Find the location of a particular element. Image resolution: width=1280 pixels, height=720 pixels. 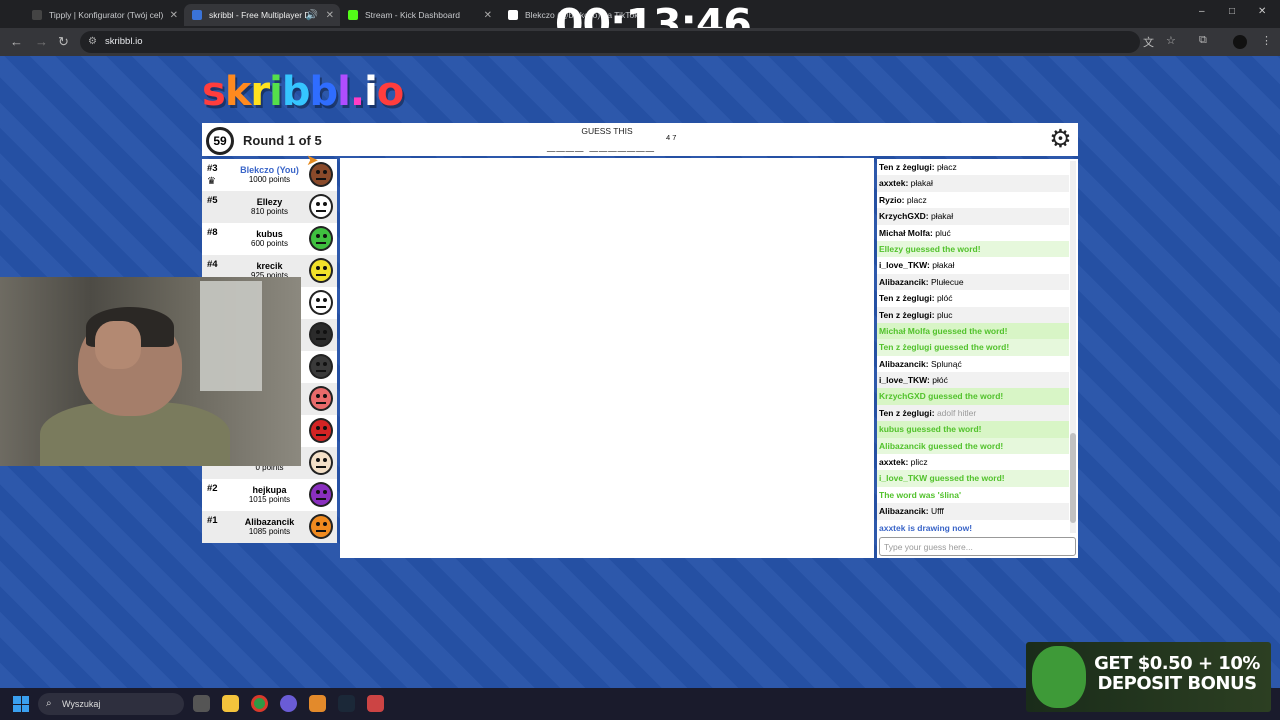

chat-username: i_love_TKW is located at coordinates (903, 265).